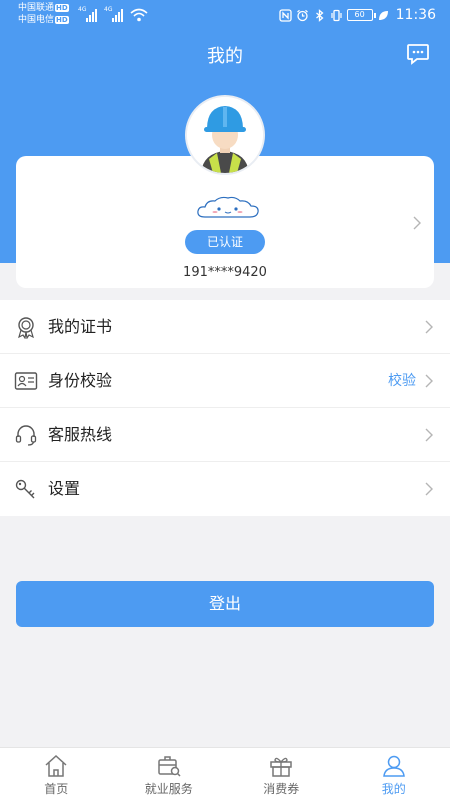 The image size is (450, 800). I want to click on menu-value-identity-check: 校验, so click(402, 381).